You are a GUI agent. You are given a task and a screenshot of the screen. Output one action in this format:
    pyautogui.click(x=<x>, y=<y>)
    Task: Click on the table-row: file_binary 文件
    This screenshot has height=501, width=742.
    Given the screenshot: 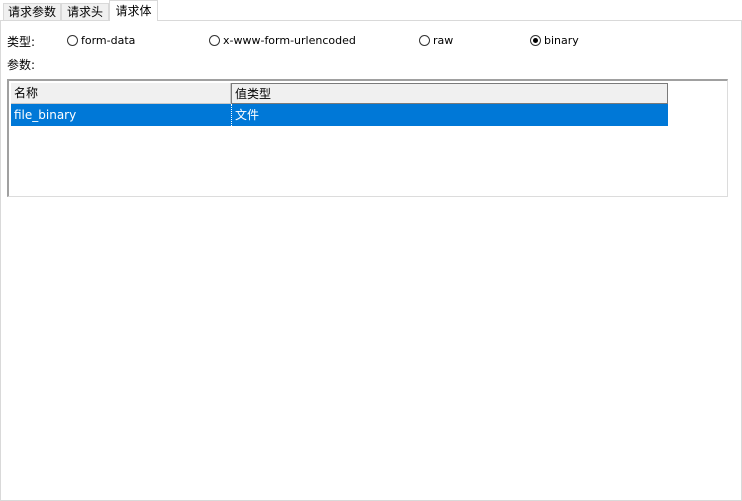 What is the action you would take?
    pyautogui.click(x=339, y=115)
    